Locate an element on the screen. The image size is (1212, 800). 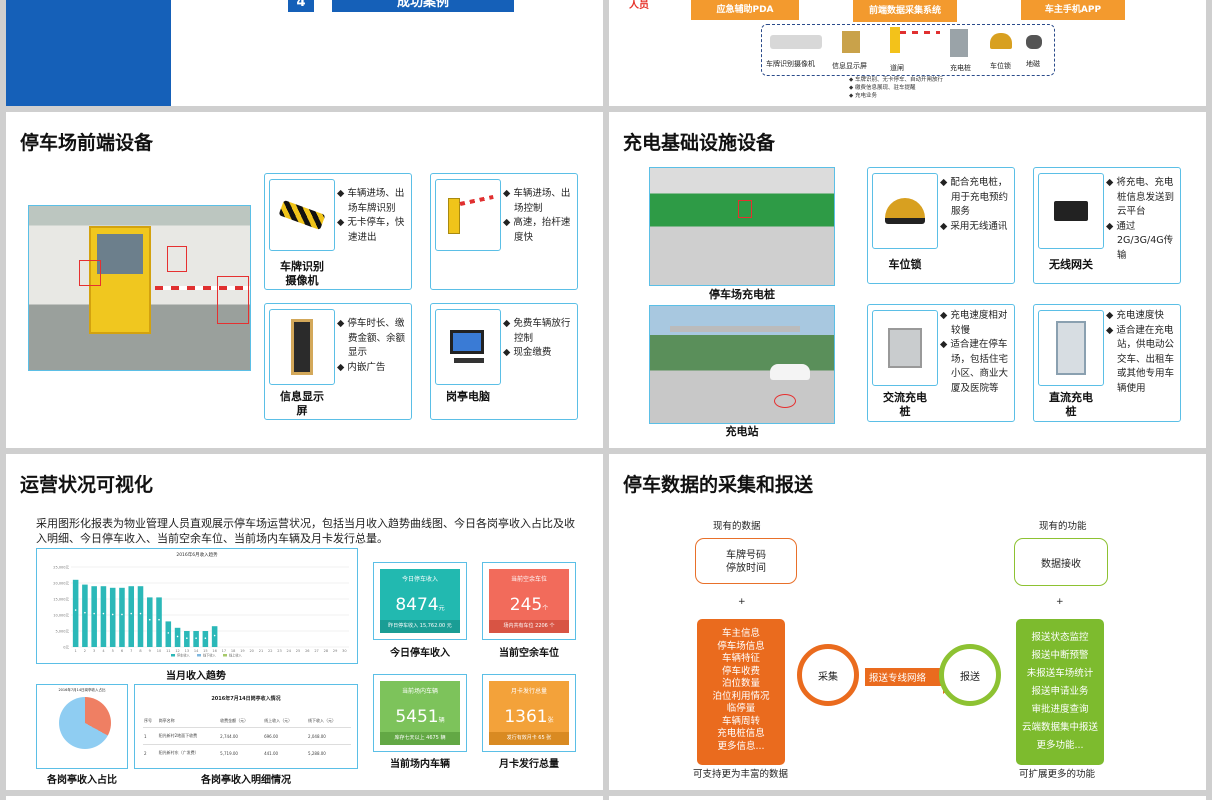
x-tick-label: 24 is located at coordinates (289, 651).